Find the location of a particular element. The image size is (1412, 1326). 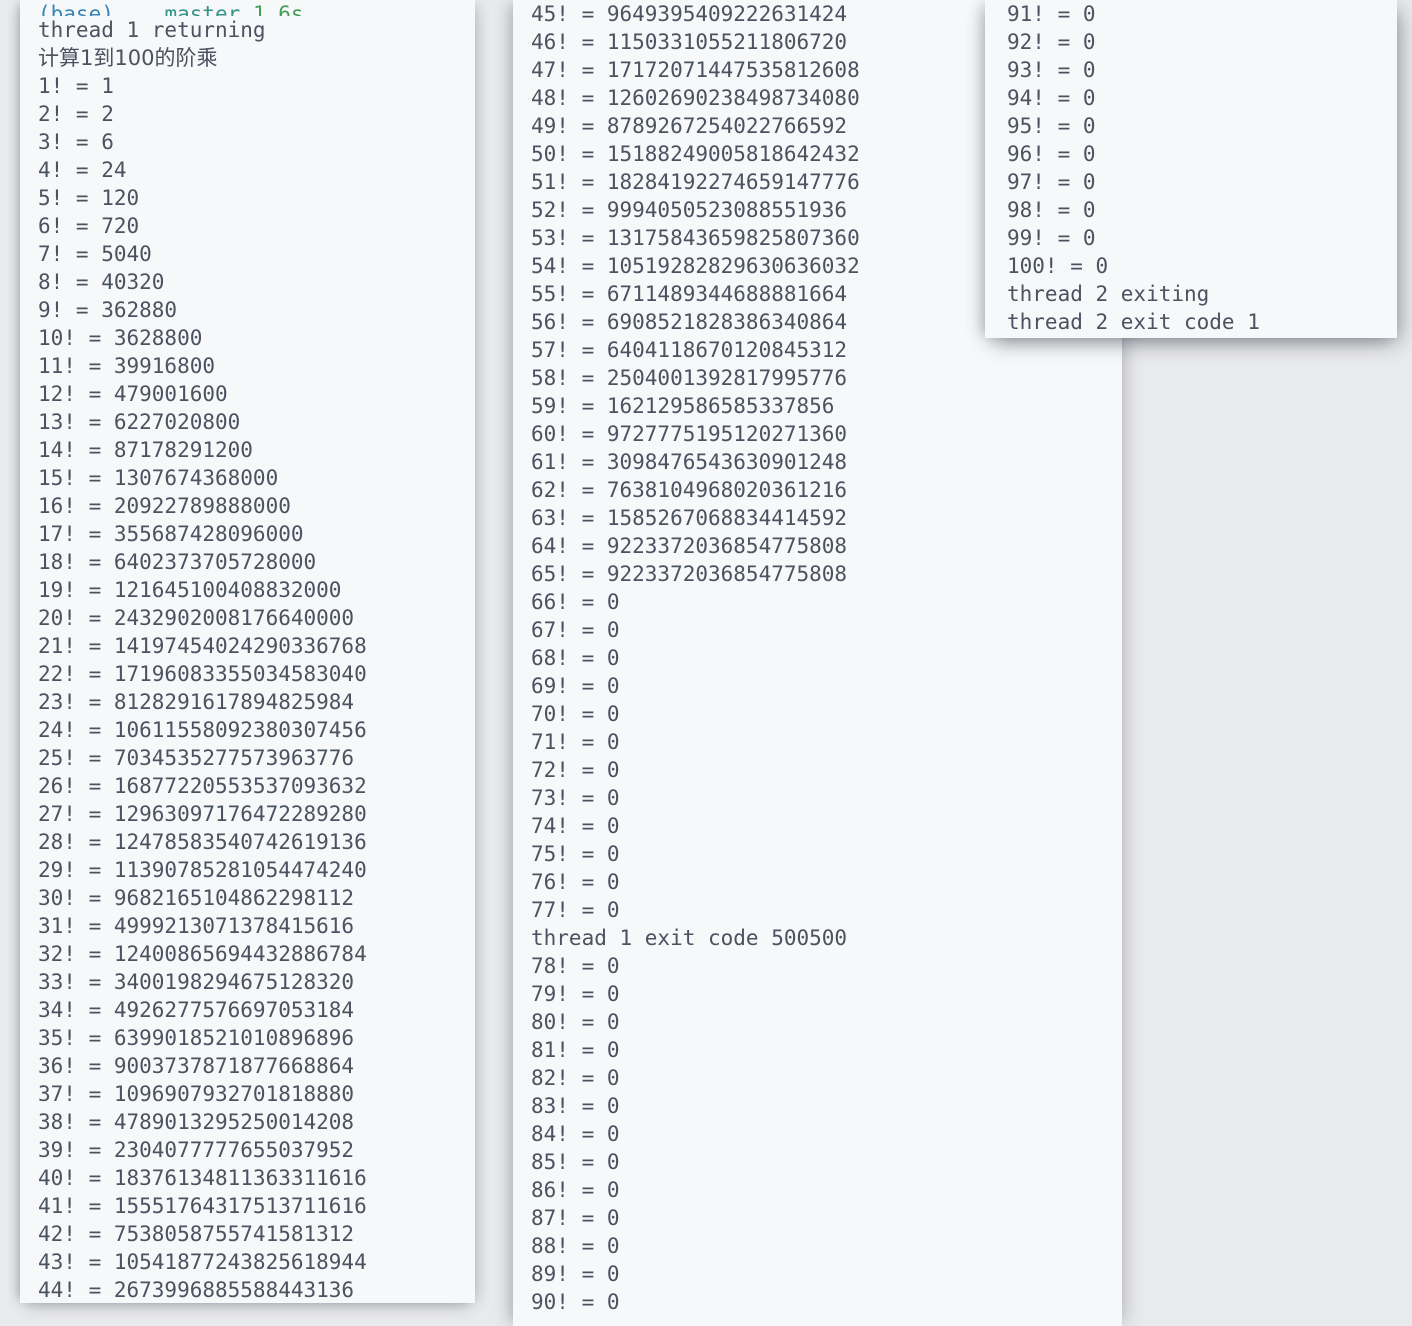

shell-prompt-line: (base) master 1.6s is located at coordinates (247, 8).